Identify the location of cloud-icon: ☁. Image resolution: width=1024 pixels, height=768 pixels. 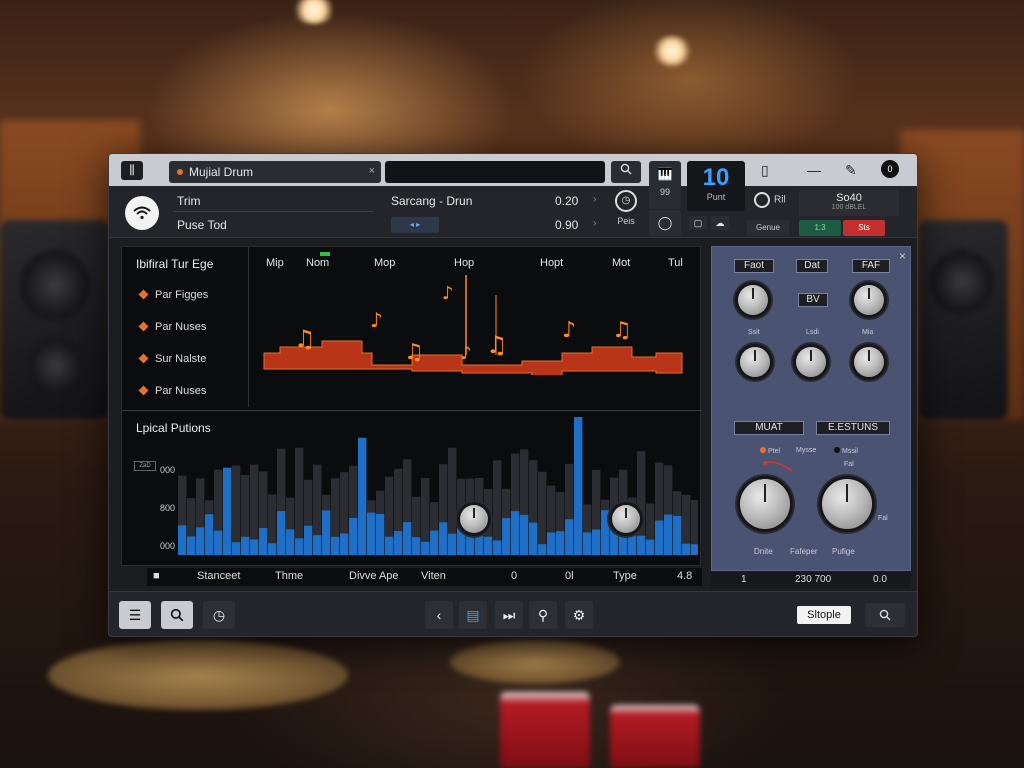
(720, 223).